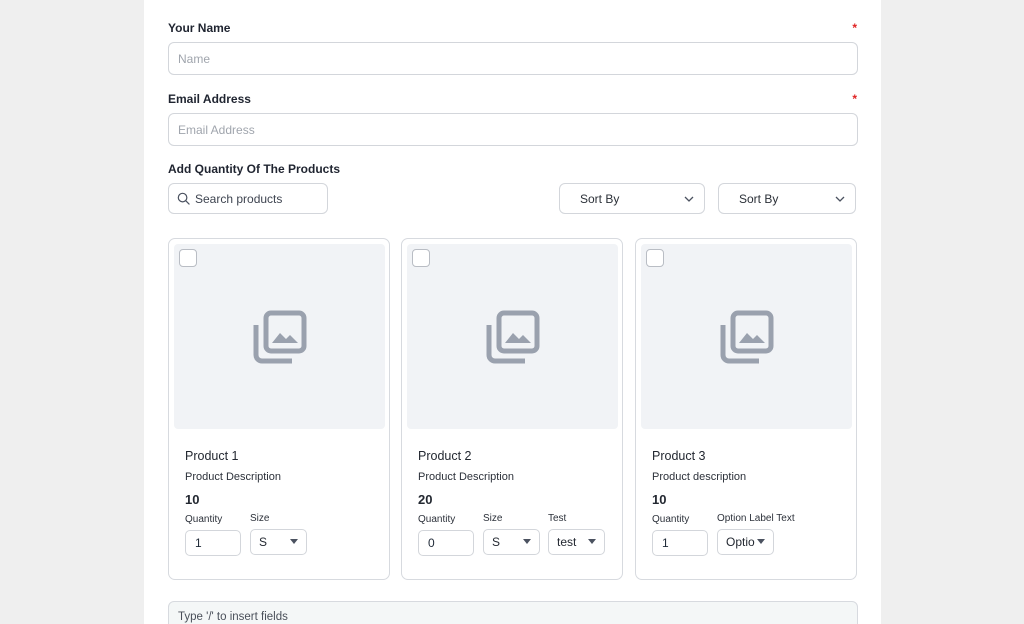 This screenshot has height=624, width=1024. I want to click on product-price: 20, so click(425, 499).